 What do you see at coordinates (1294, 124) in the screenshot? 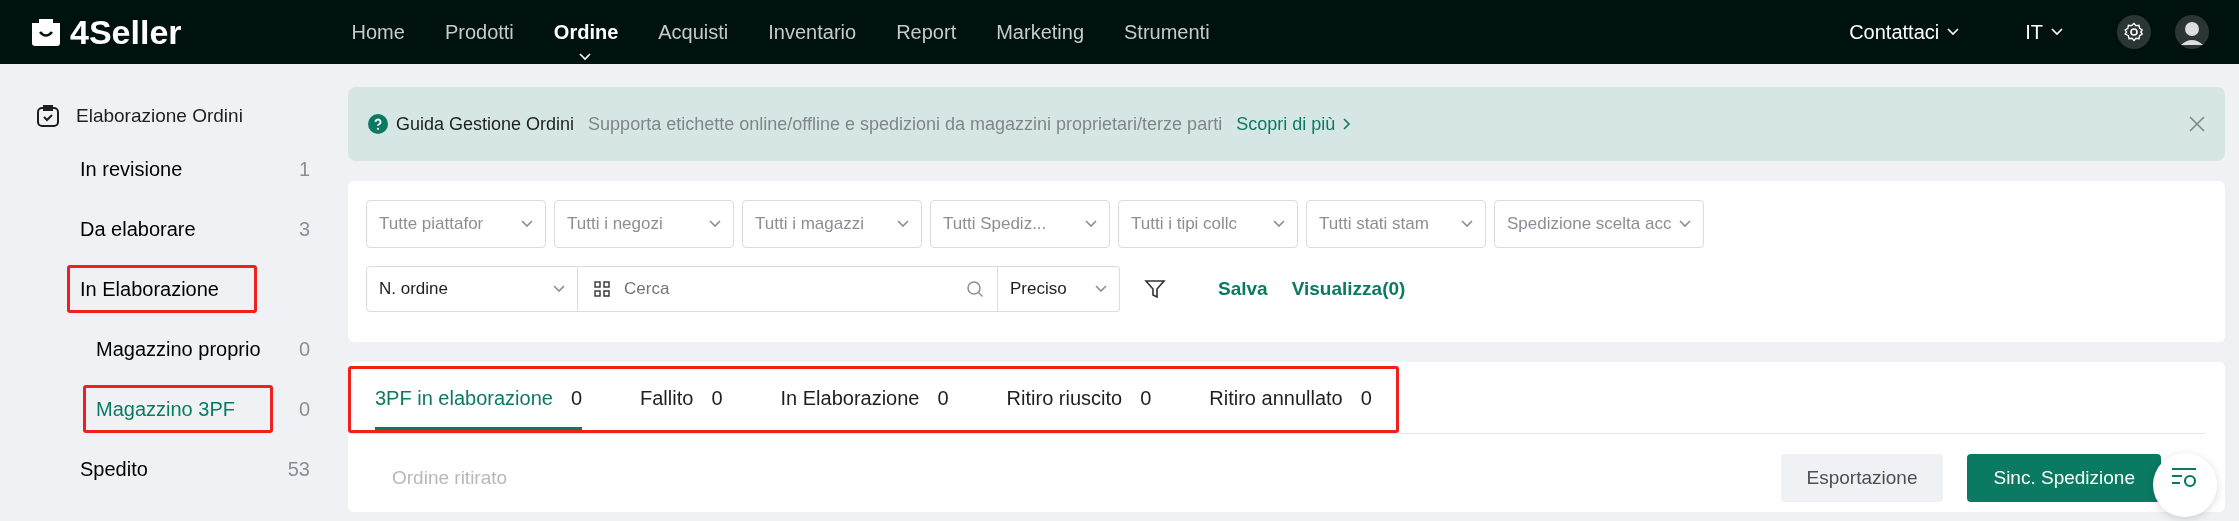
I see `learn-more-link: Scopri di più` at bounding box center [1294, 124].